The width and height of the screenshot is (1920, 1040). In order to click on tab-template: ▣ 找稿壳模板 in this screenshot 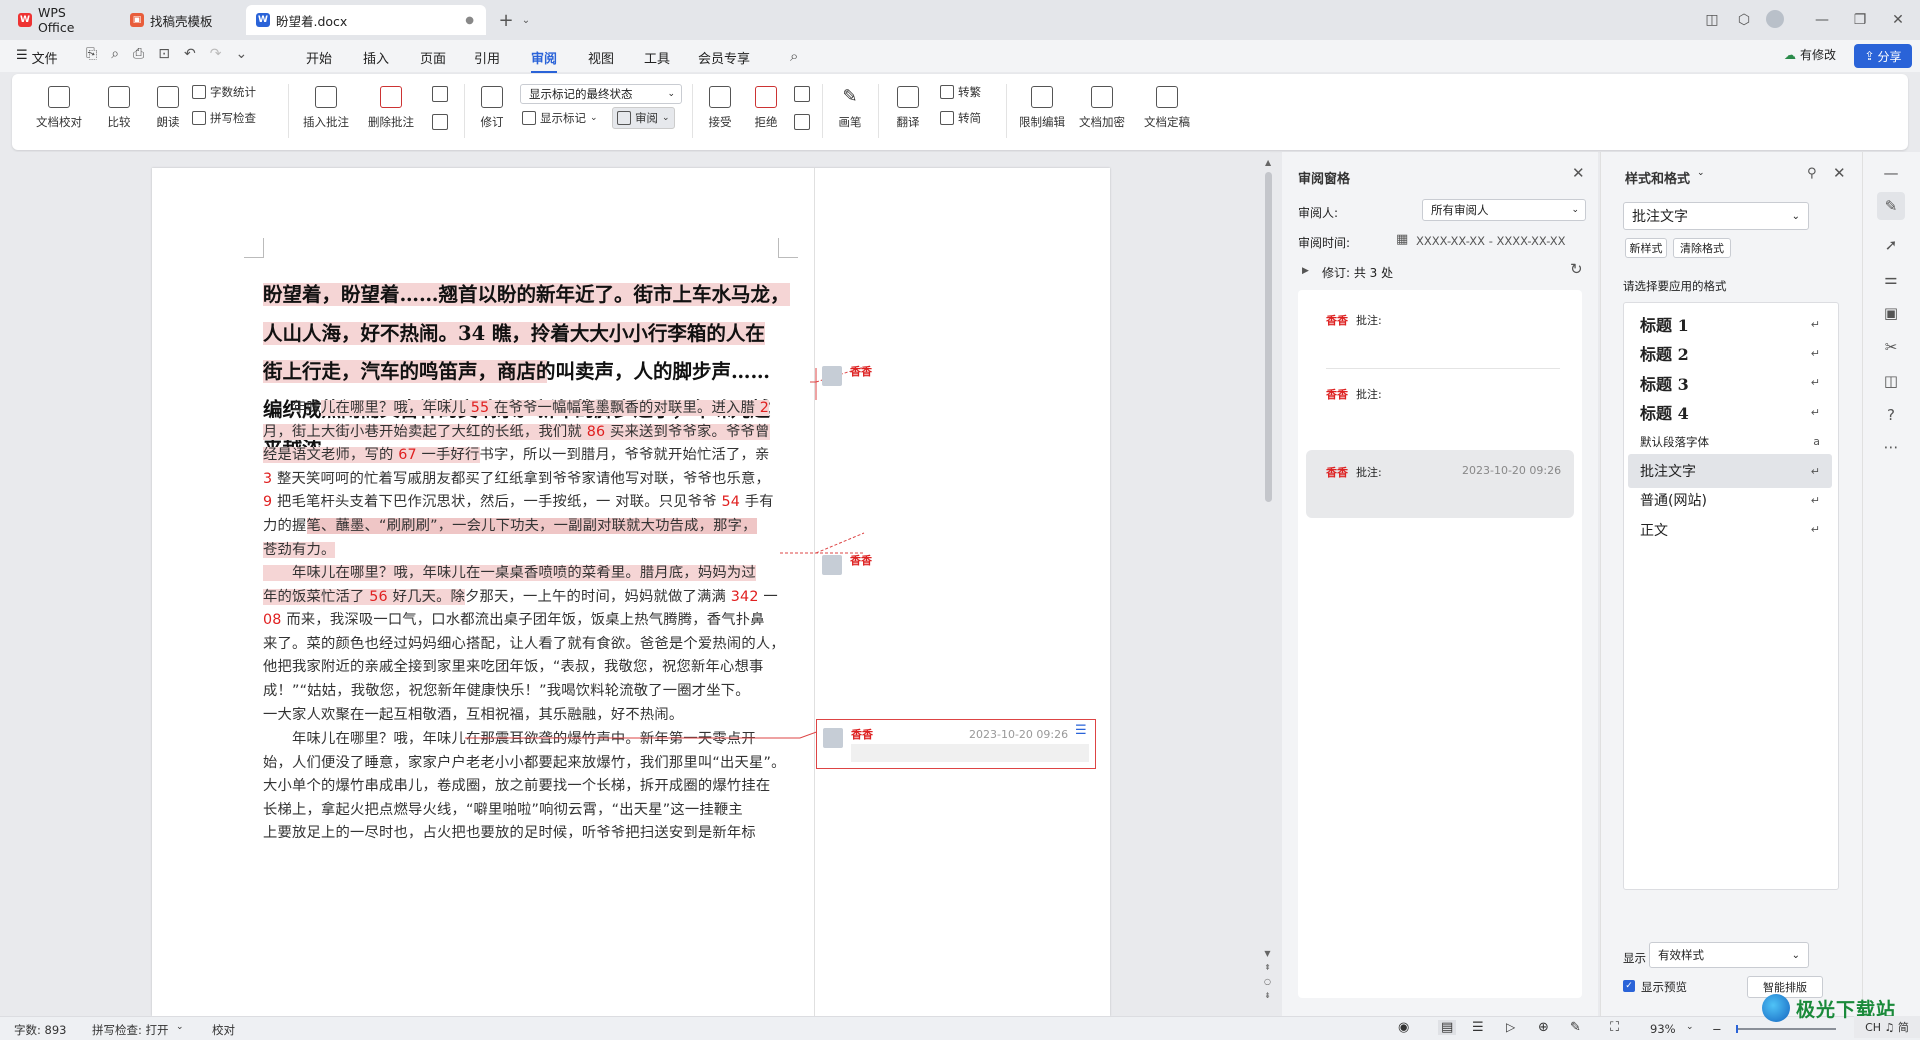, I will do `click(180, 20)`.